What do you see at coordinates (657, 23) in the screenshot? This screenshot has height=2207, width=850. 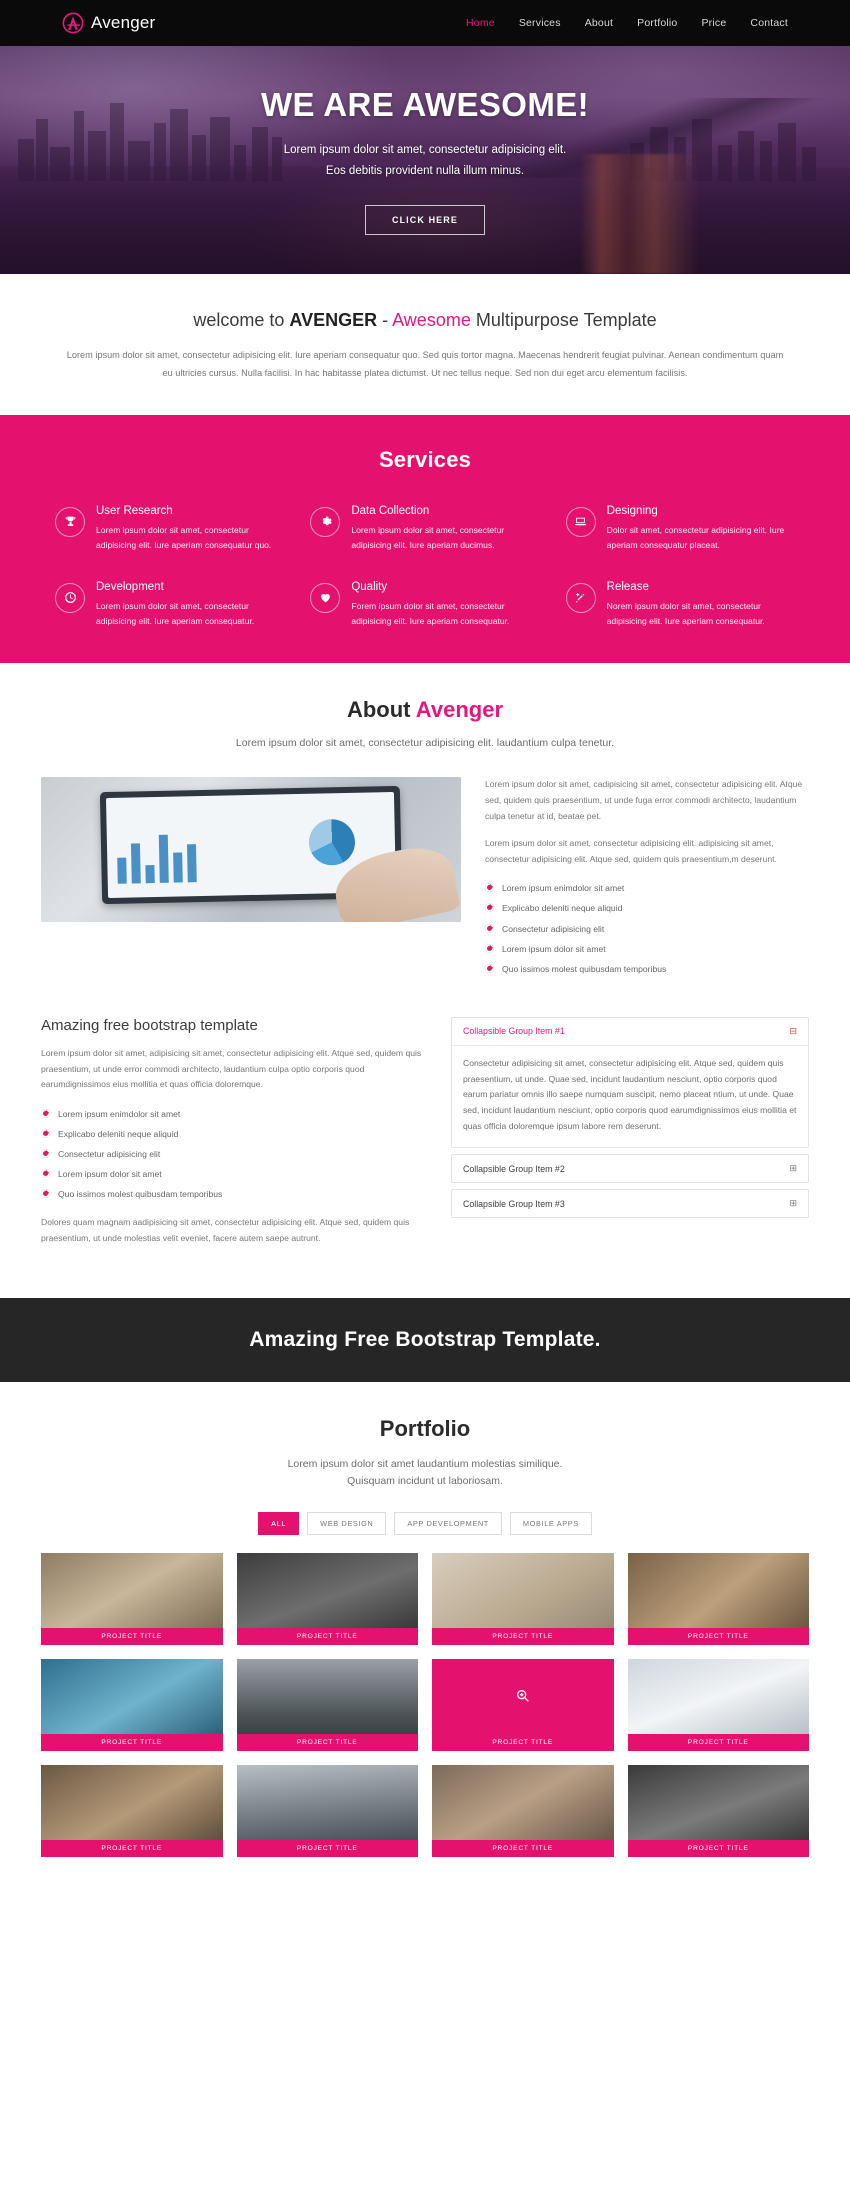 I see `nav-link-portfolio: Portfolio` at bounding box center [657, 23].